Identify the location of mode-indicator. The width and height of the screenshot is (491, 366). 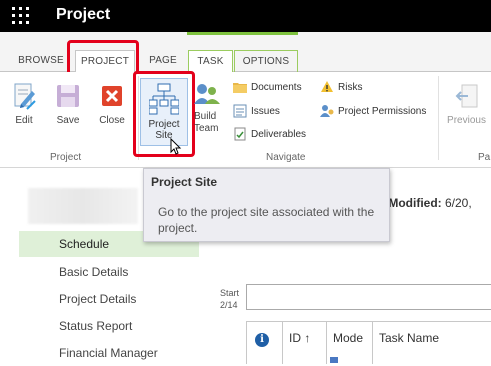
(334, 360).